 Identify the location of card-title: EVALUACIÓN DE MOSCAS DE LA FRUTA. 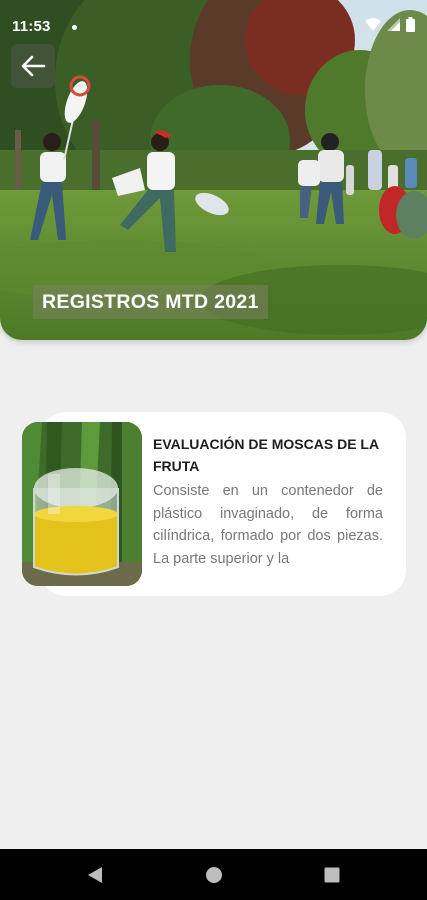
(266, 455).